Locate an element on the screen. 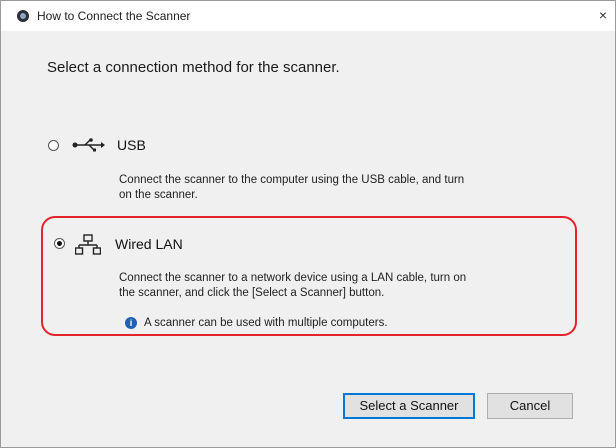  select-scanner-button: Select a Scanner is located at coordinates (409, 406).